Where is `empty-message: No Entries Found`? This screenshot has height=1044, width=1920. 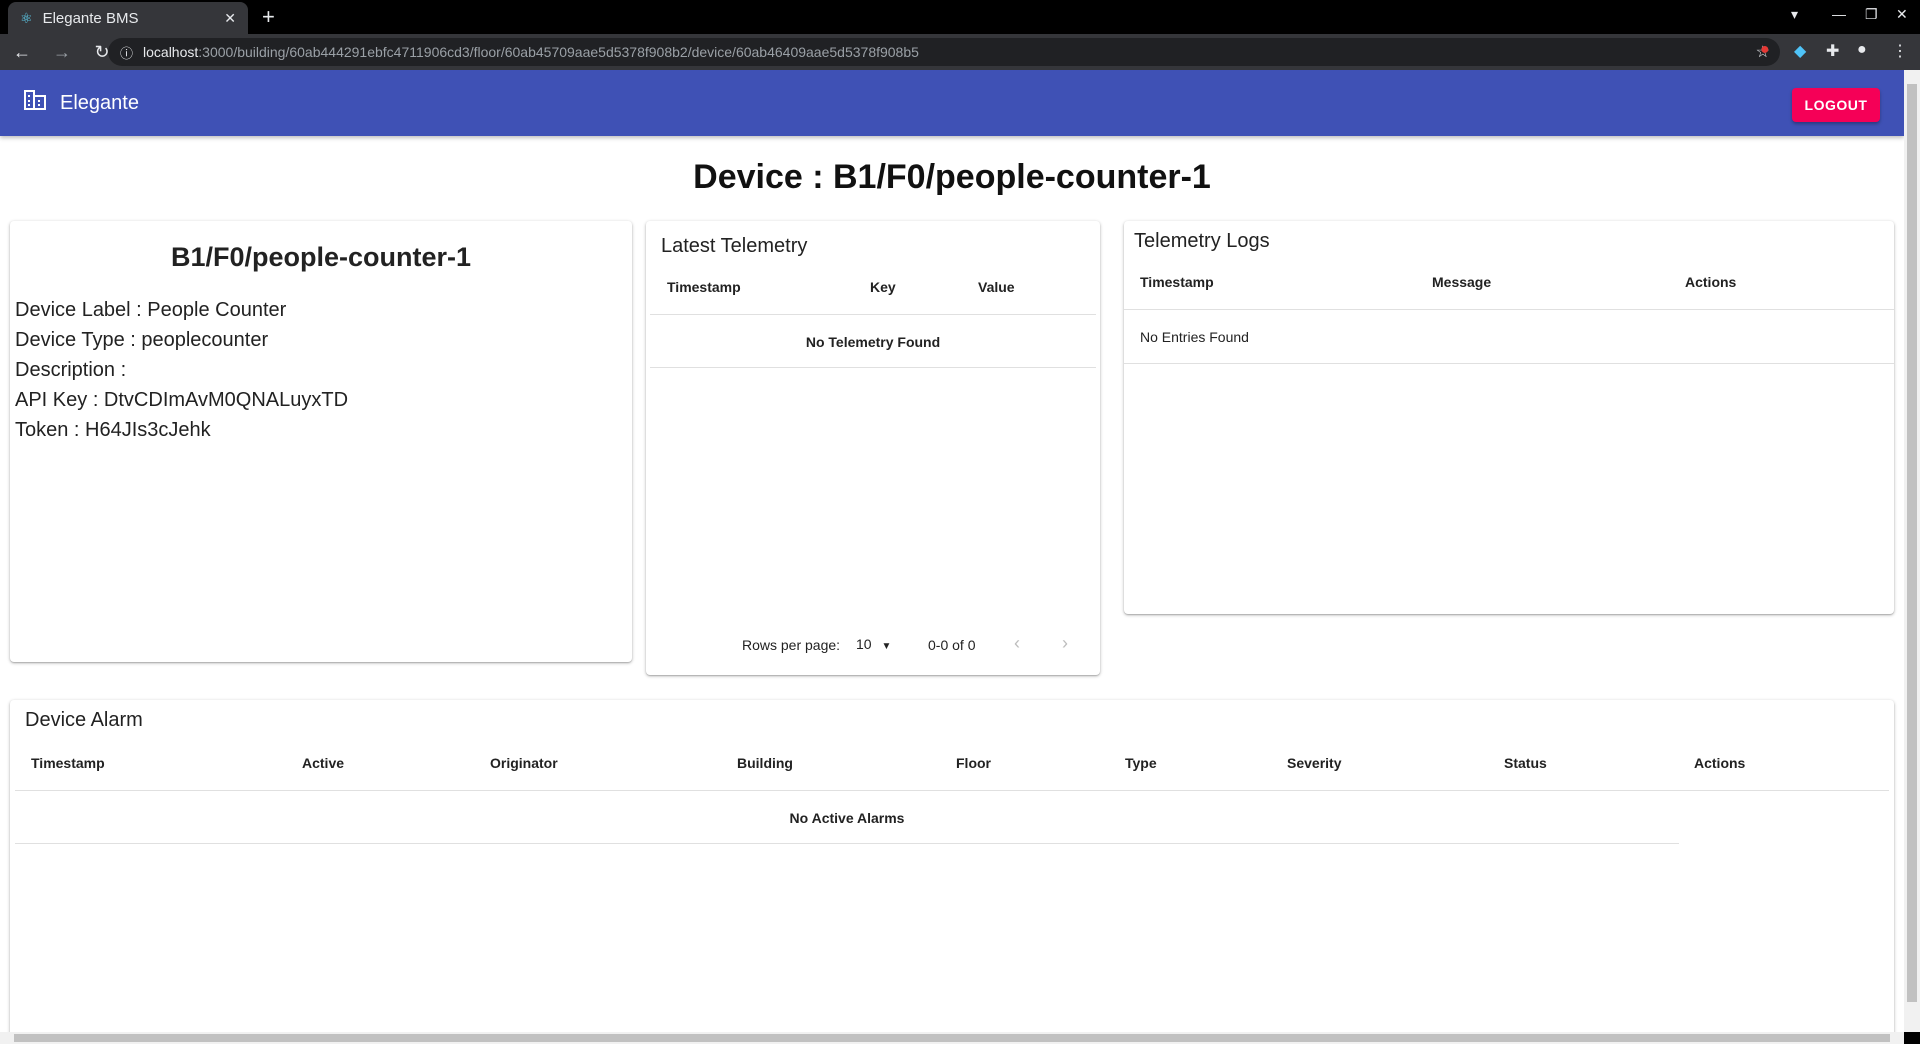
empty-message: No Entries Found is located at coordinates (1194, 337).